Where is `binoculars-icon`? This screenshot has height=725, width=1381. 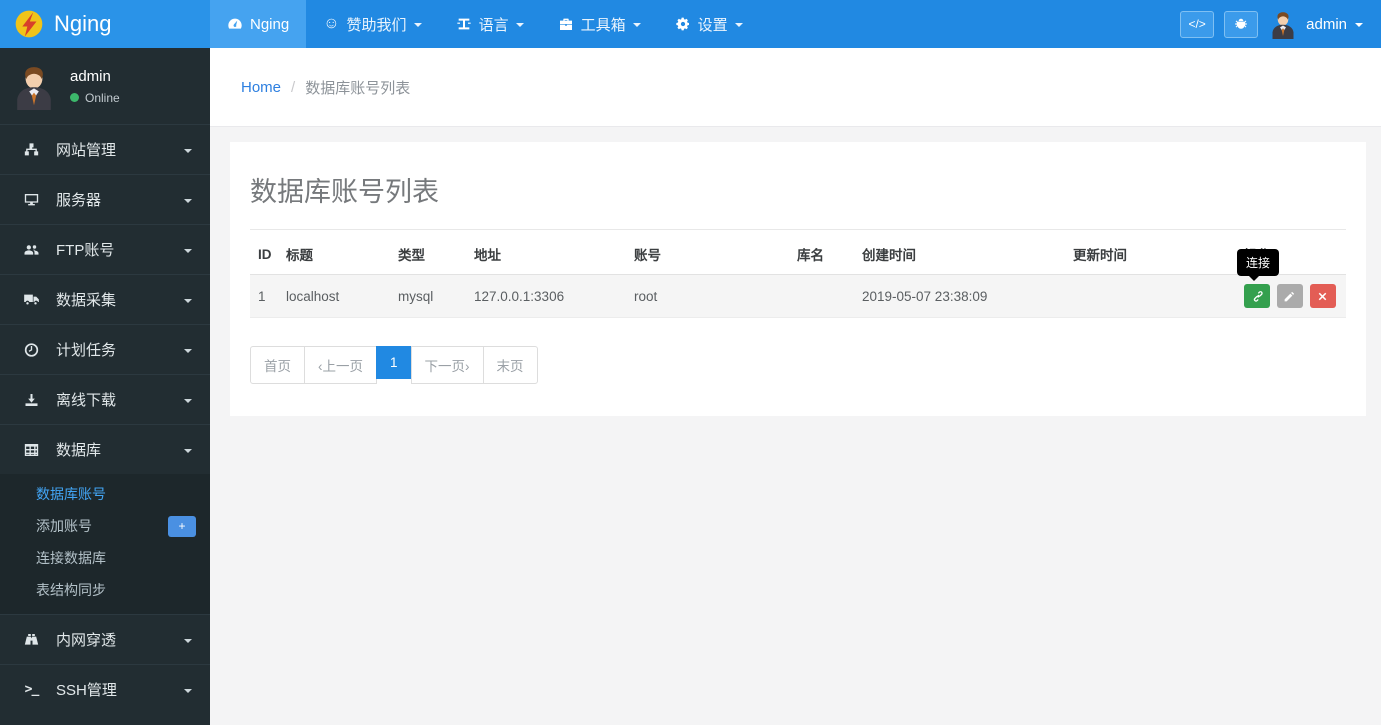
binoculars-icon is located at coordinates (31, 639).